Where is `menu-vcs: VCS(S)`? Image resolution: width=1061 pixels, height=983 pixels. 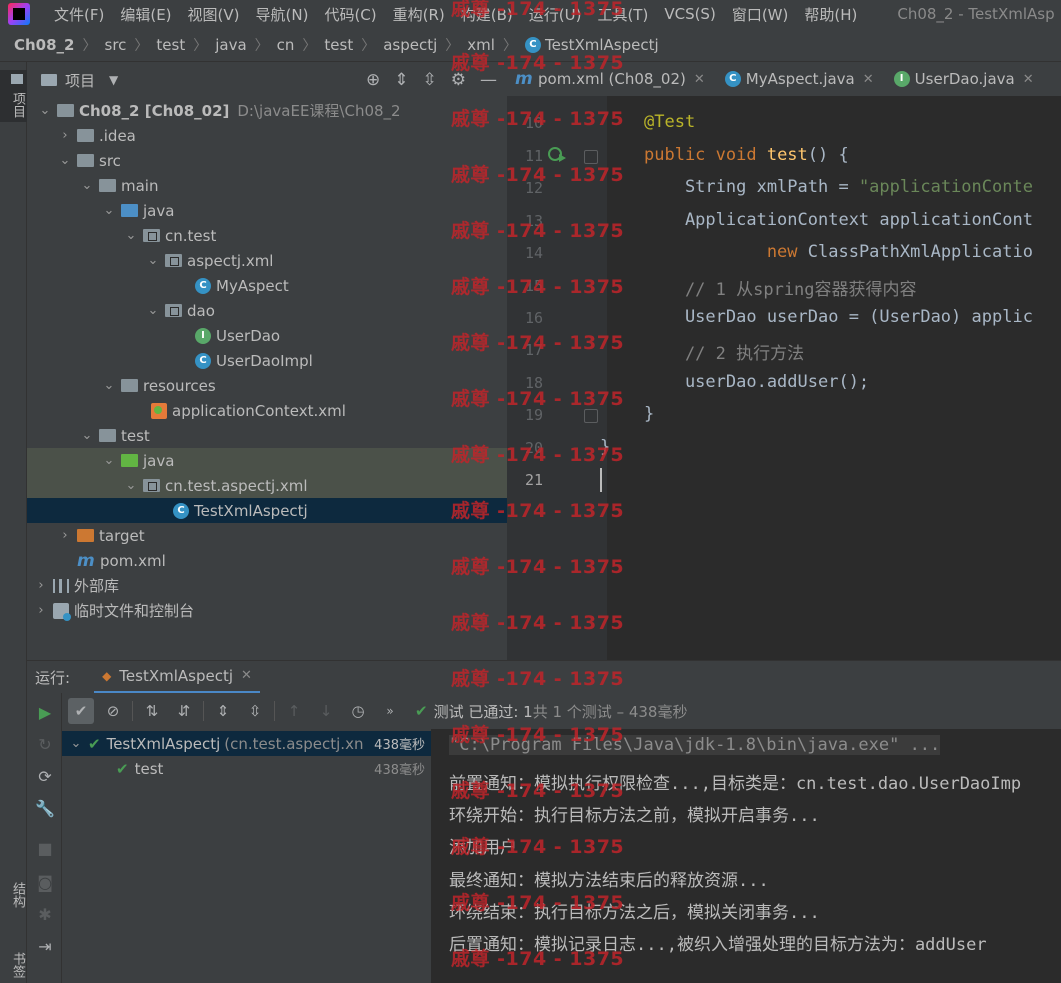 menu-vcs: VCS(S) is located at coordinates (689, 14).